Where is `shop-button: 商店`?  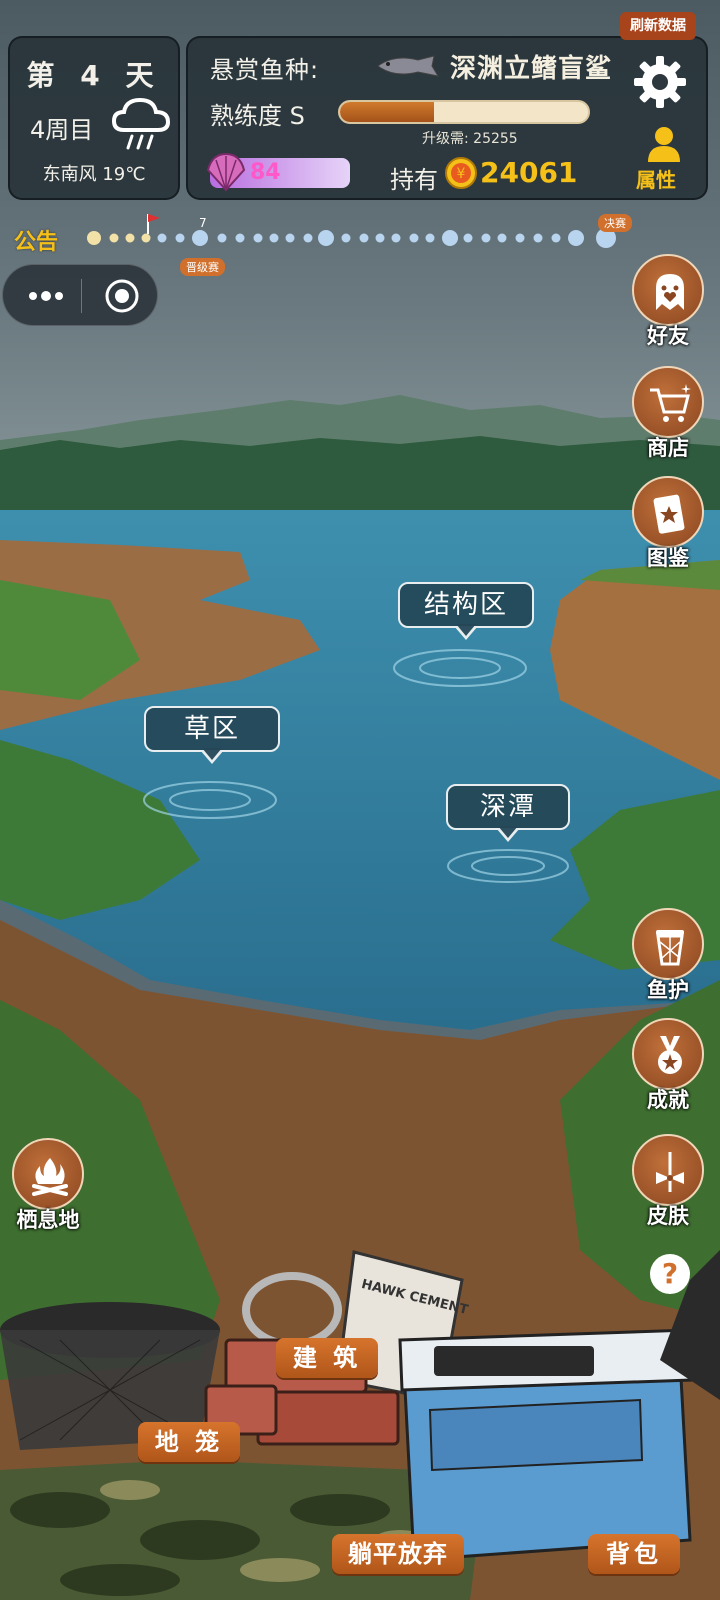 shop-button: 商店 is located at coordinates (668, 416).